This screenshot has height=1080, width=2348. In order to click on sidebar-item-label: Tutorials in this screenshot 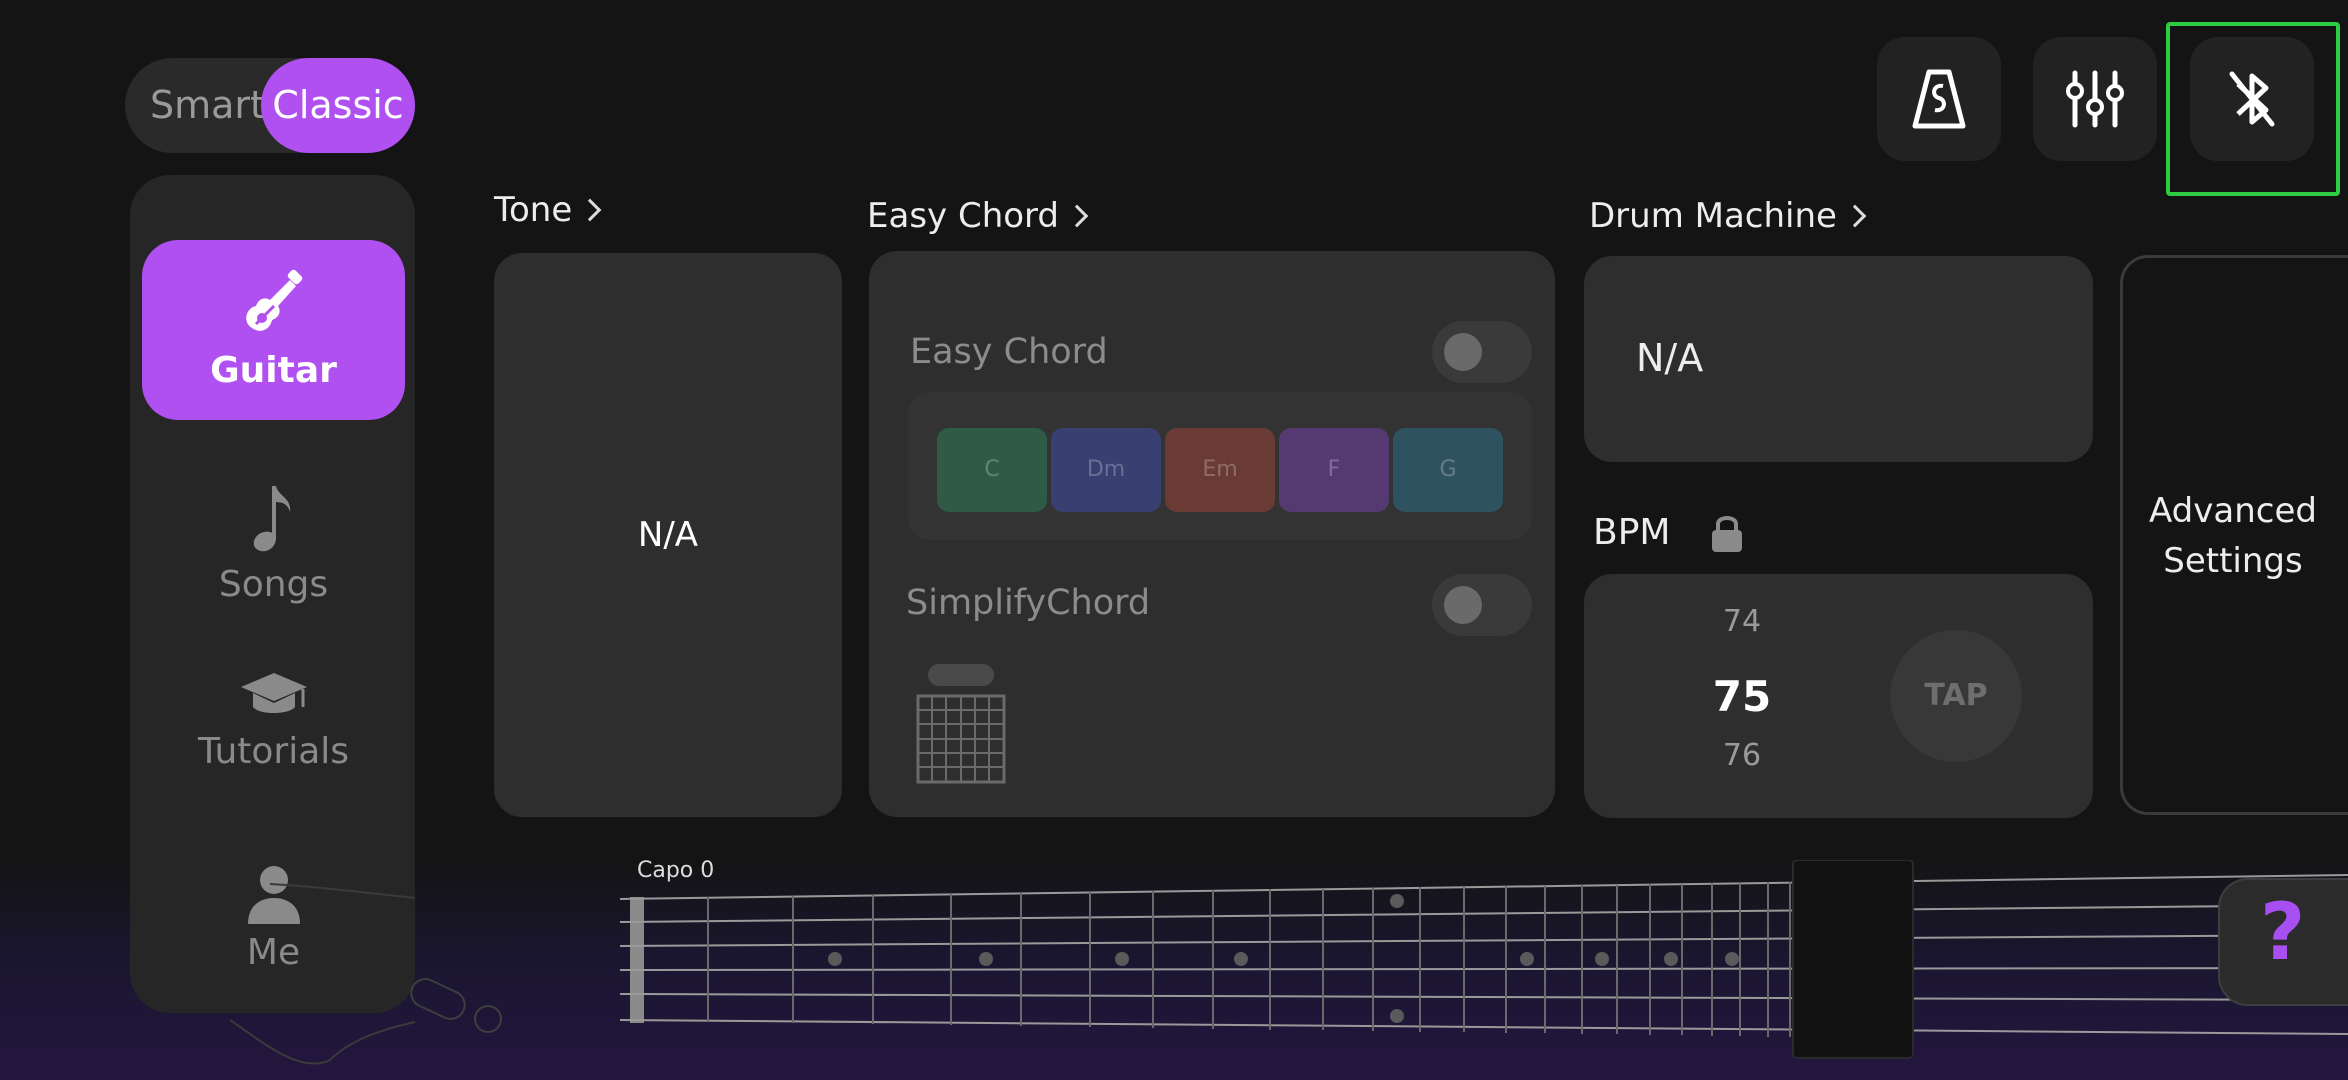, I will do `click(273, 751)`.